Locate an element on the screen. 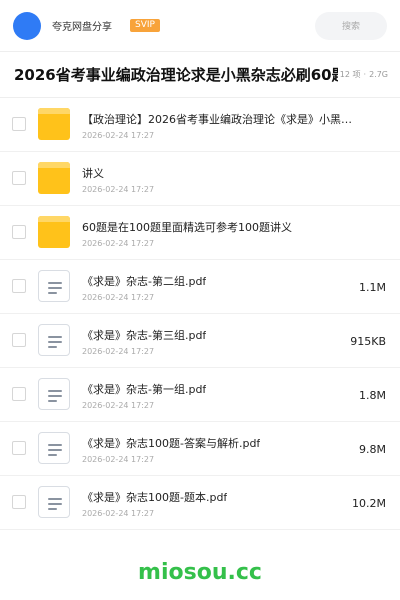  item-name: 讲义 is located at coordinates (93, 173).